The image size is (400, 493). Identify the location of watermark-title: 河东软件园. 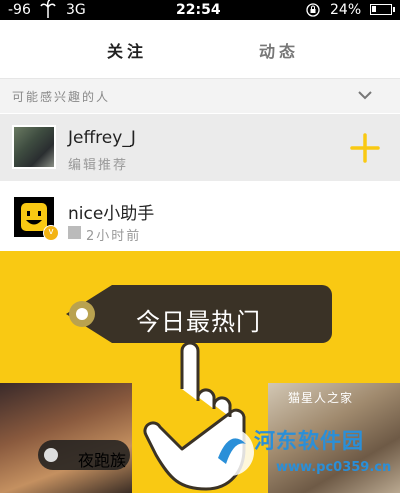
(309, 441).